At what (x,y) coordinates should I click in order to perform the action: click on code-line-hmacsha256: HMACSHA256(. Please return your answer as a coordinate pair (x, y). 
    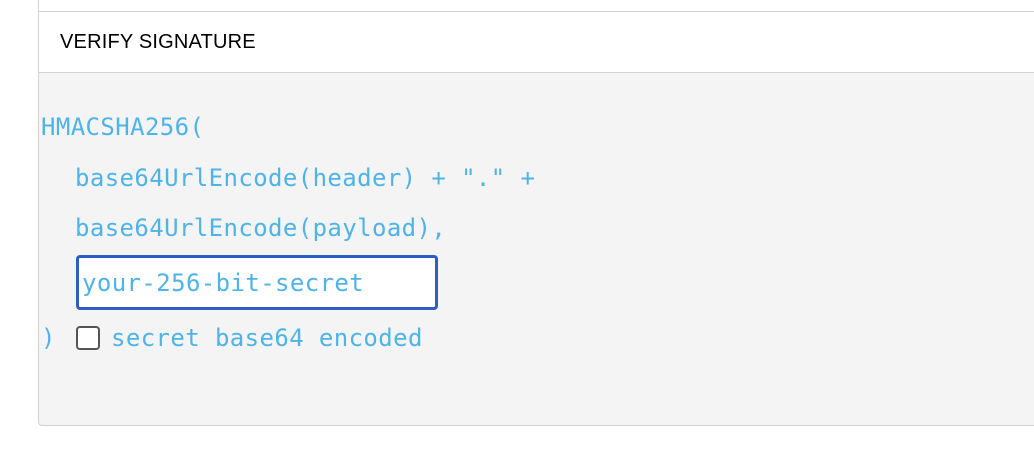
    Looking at the image, I should click on (123, 127).